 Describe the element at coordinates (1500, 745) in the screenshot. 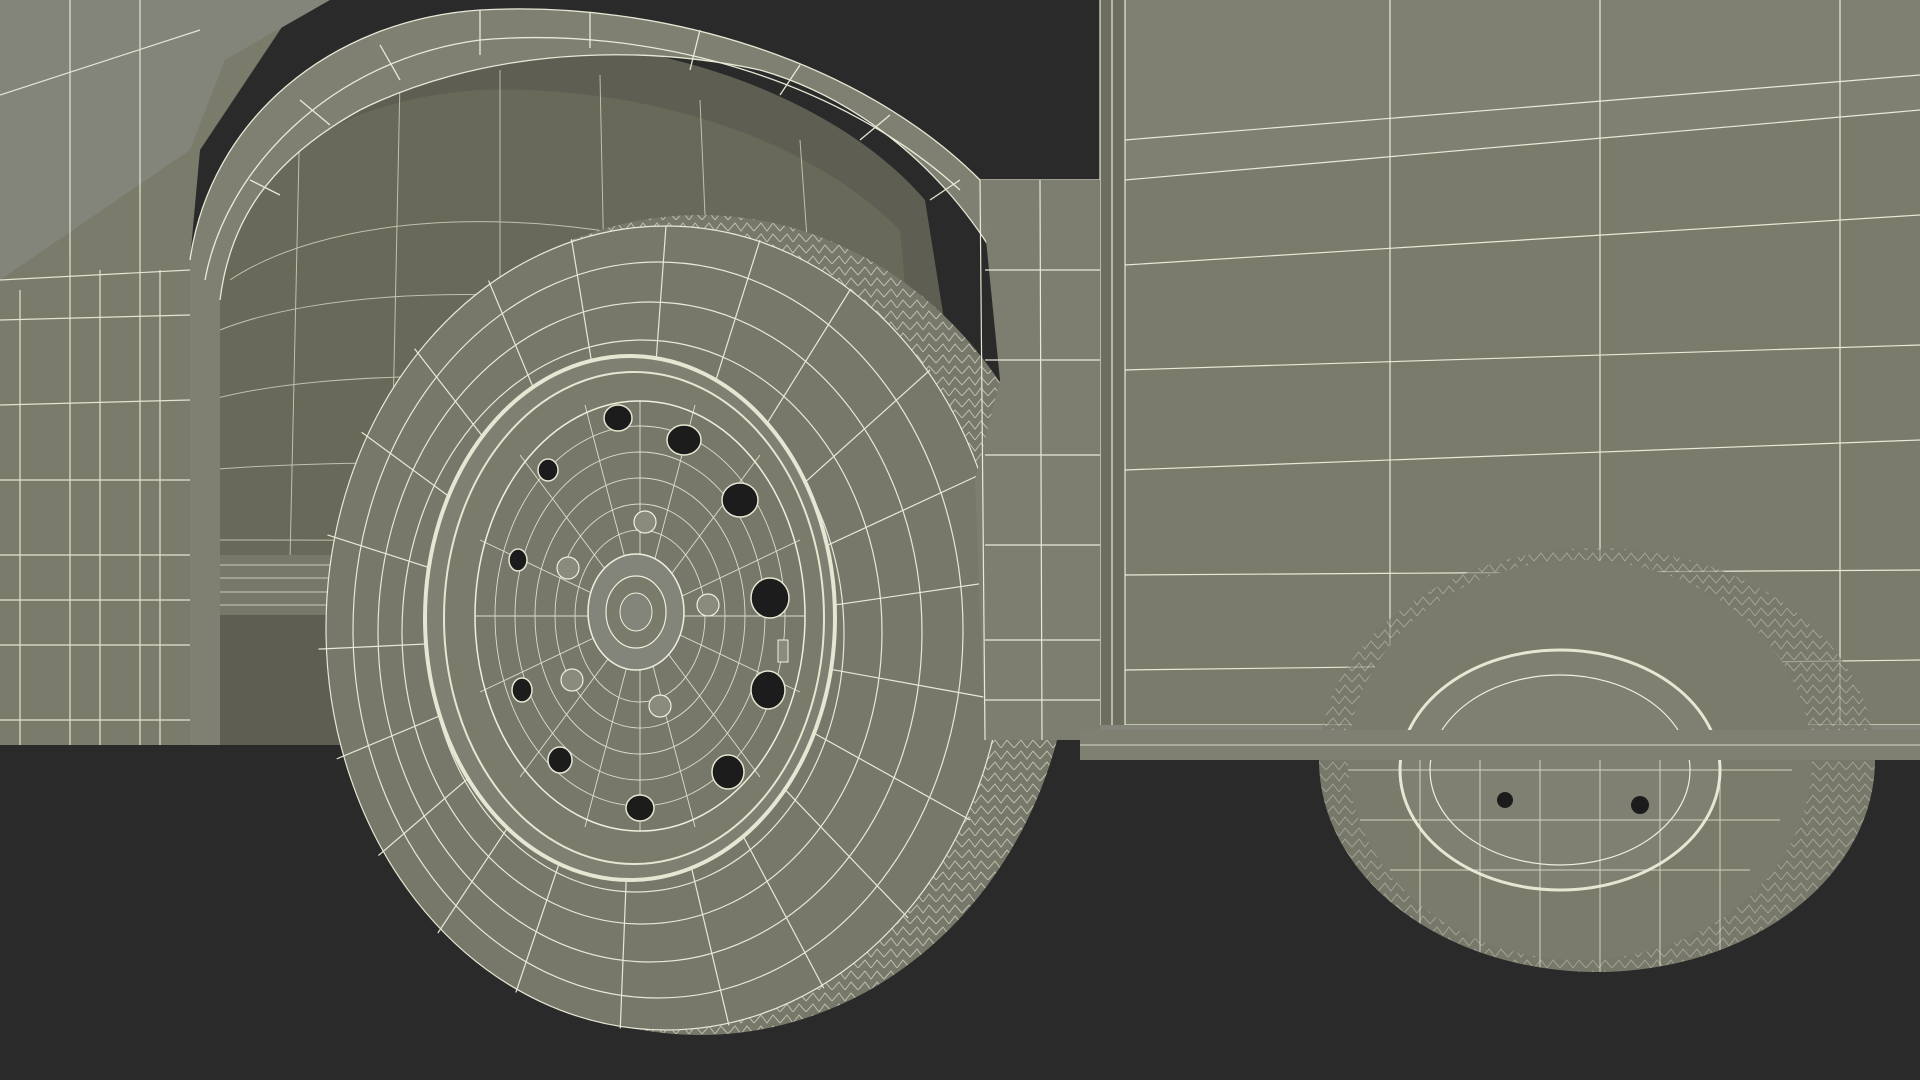

I see `rocker-panel` at that location.